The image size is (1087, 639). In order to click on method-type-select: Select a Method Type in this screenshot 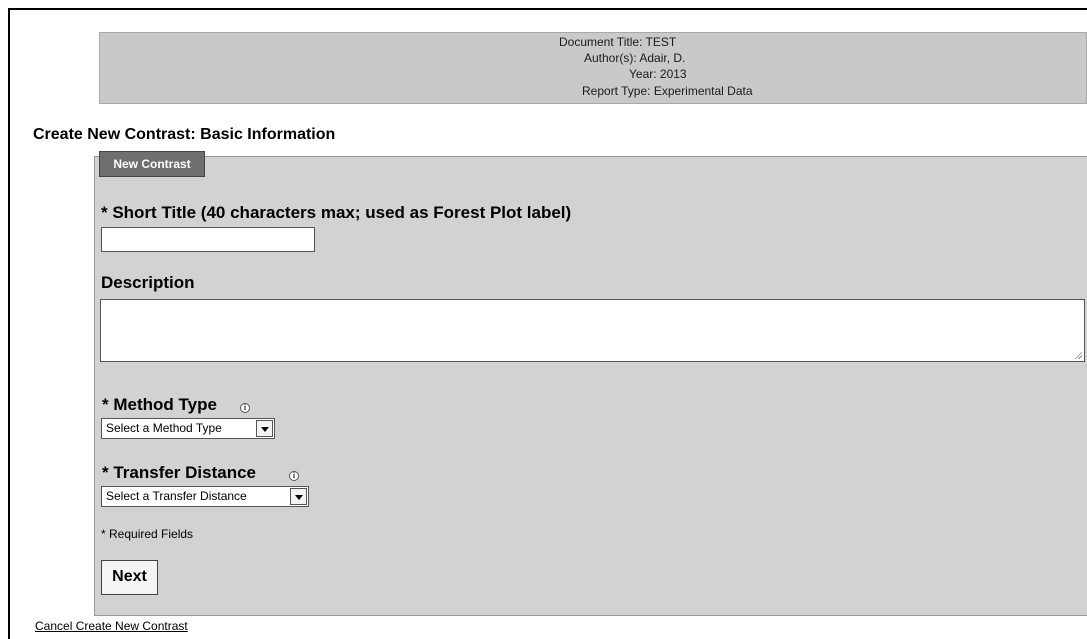, I will do `click(188, 428)`.